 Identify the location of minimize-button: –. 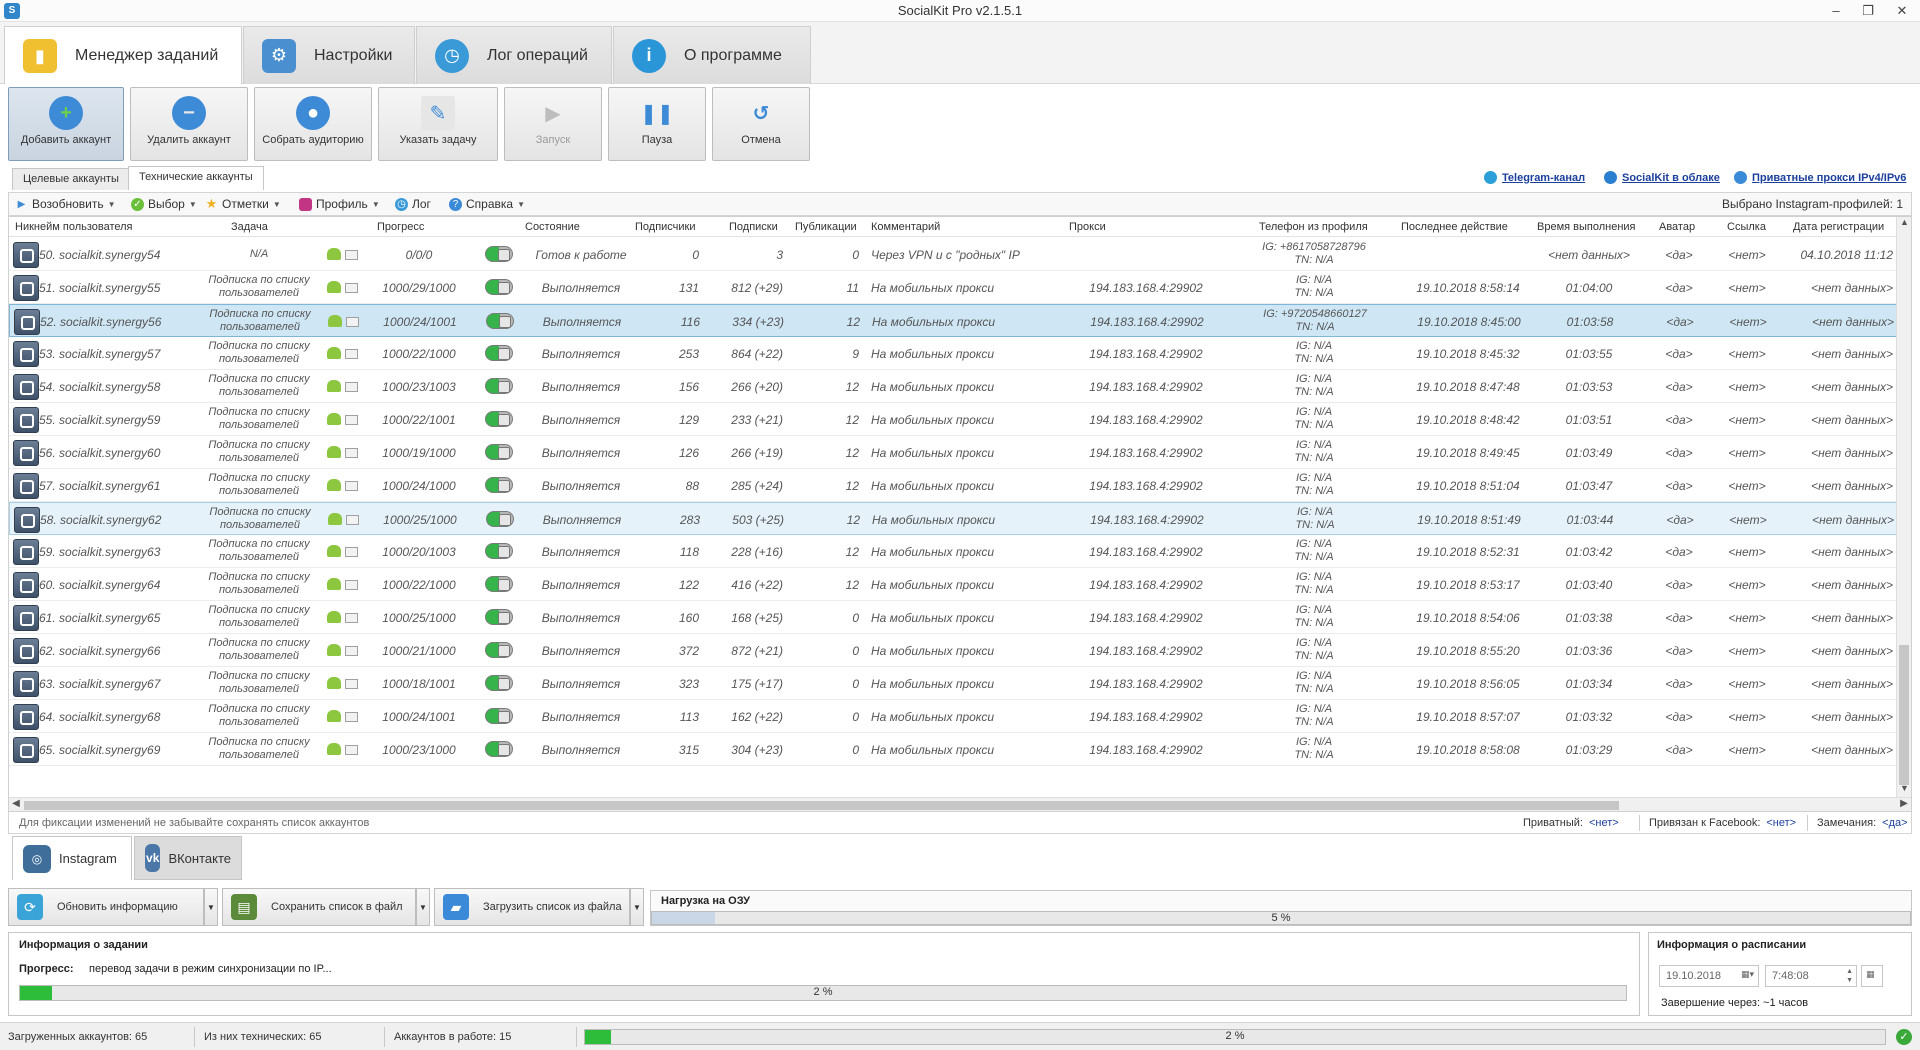
(1836, 11).